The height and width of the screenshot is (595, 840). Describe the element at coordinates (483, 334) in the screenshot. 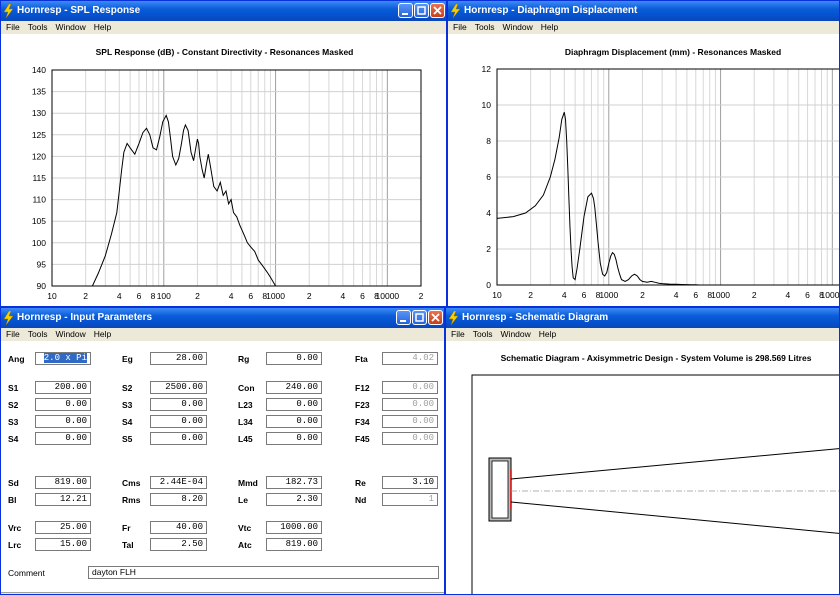

I see `sch-menu-tools: Tools` at that location.